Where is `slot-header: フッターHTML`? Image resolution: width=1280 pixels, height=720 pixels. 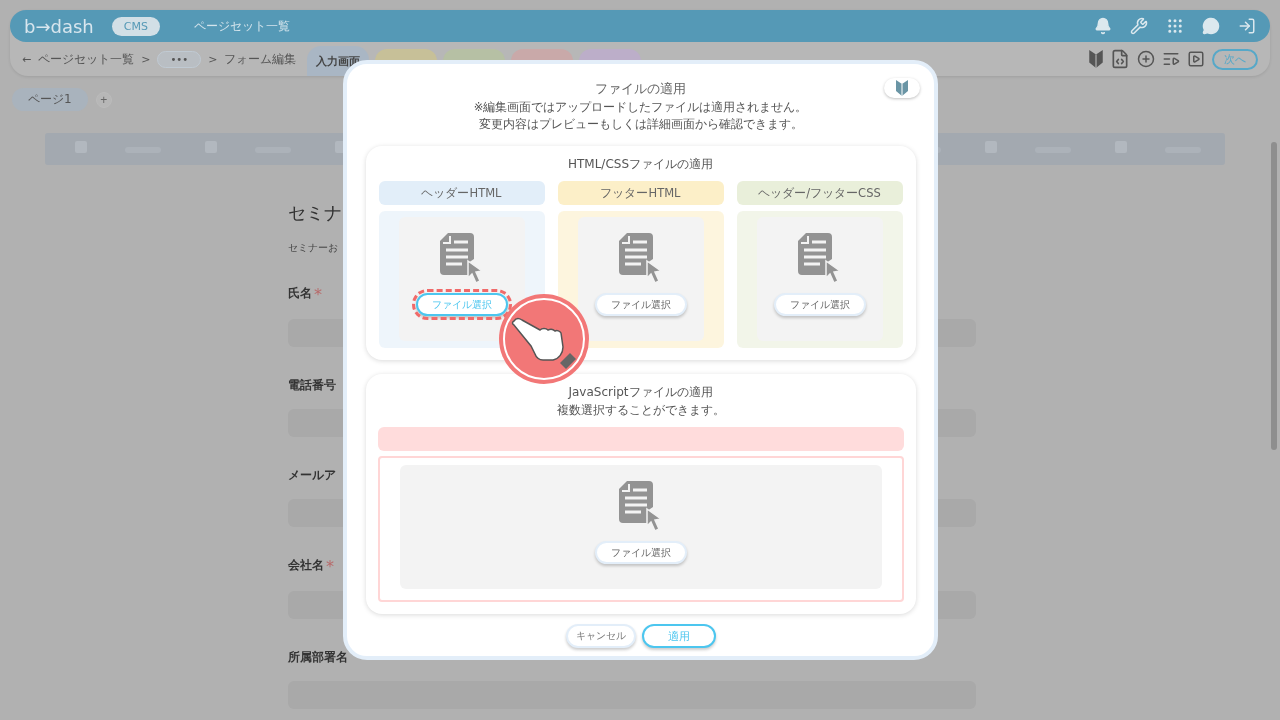
slot-header: フッターHTML is located at coordinates (640, 193).